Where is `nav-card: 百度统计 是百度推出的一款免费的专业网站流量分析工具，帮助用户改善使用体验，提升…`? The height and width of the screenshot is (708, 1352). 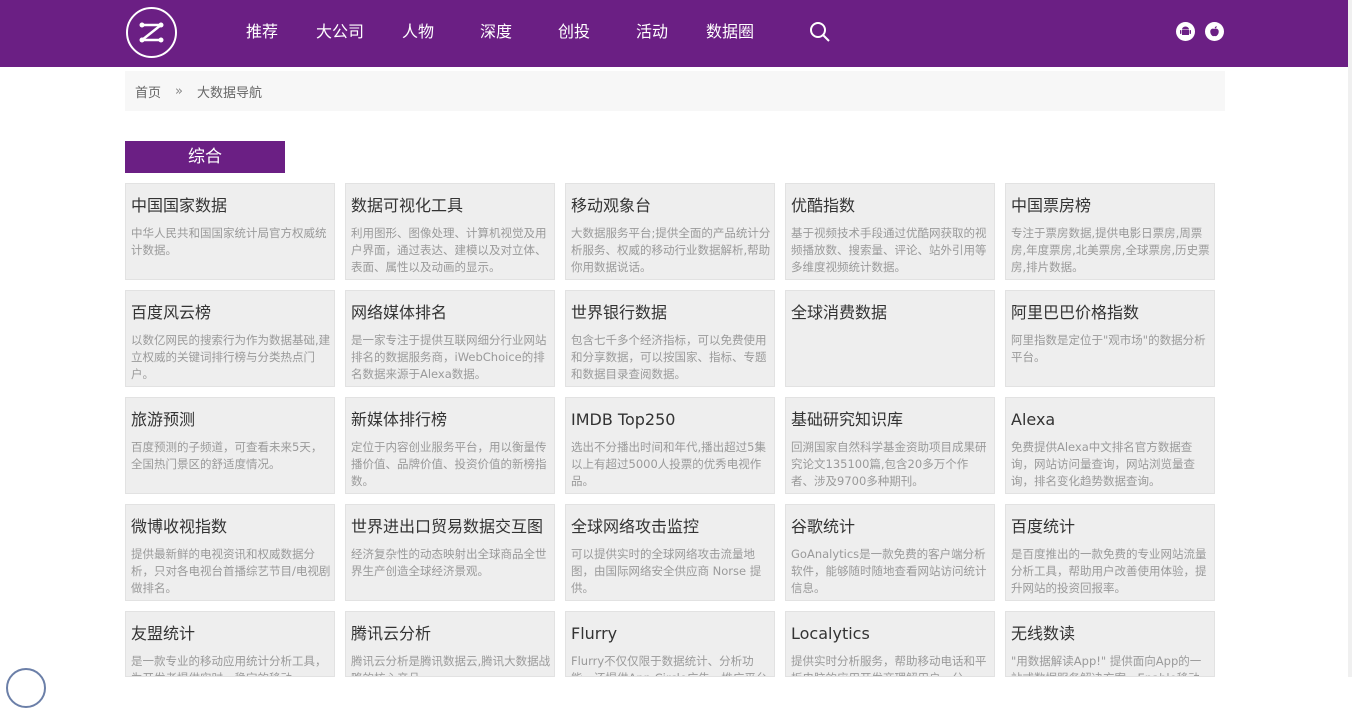 nav-card: 百度统计 是百度推出的一款免费的专业网站流量分析工具，帮助用户改善使用体验，提升… is located at coordinates (1110, 552).